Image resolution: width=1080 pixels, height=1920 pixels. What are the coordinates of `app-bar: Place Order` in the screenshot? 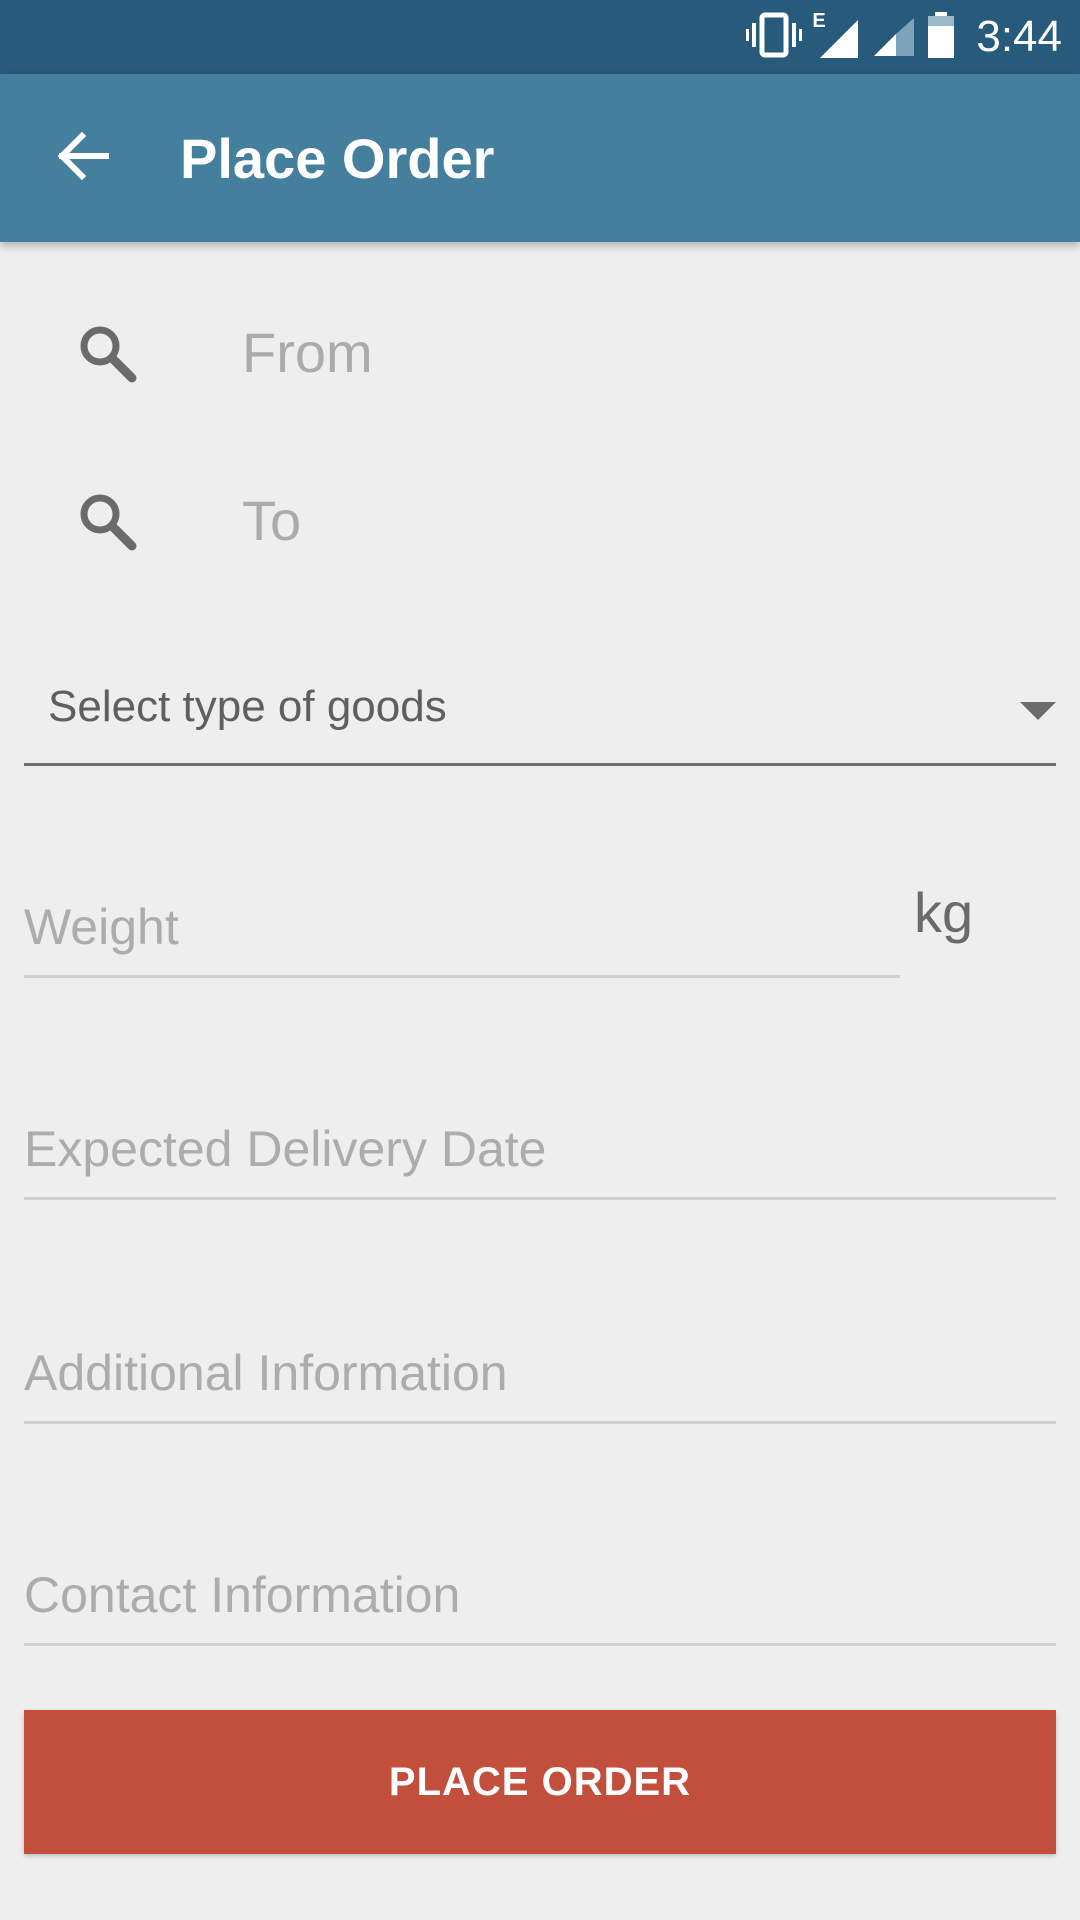 It's located at (540, 158).